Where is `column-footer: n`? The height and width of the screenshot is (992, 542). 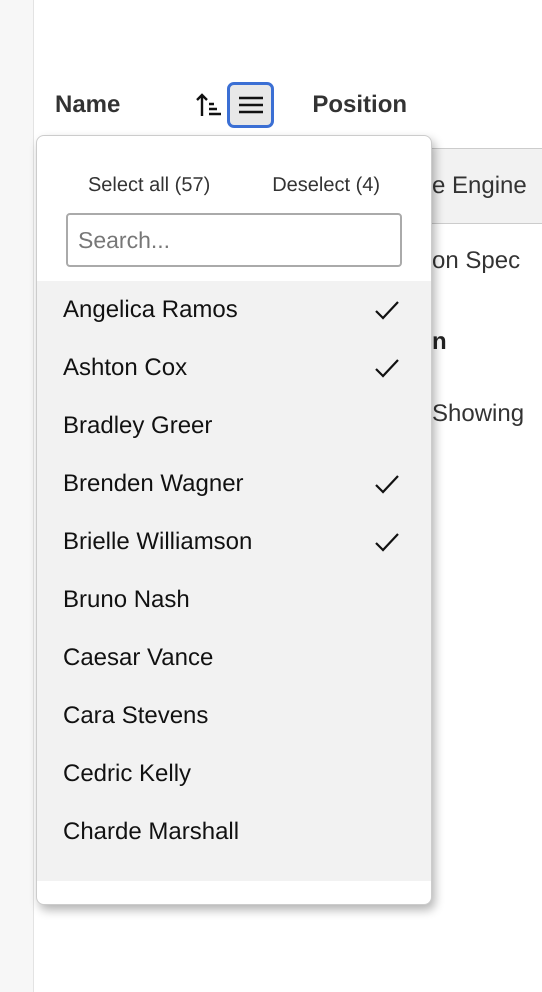
column-footer: n is located at coordinates (439, 342).